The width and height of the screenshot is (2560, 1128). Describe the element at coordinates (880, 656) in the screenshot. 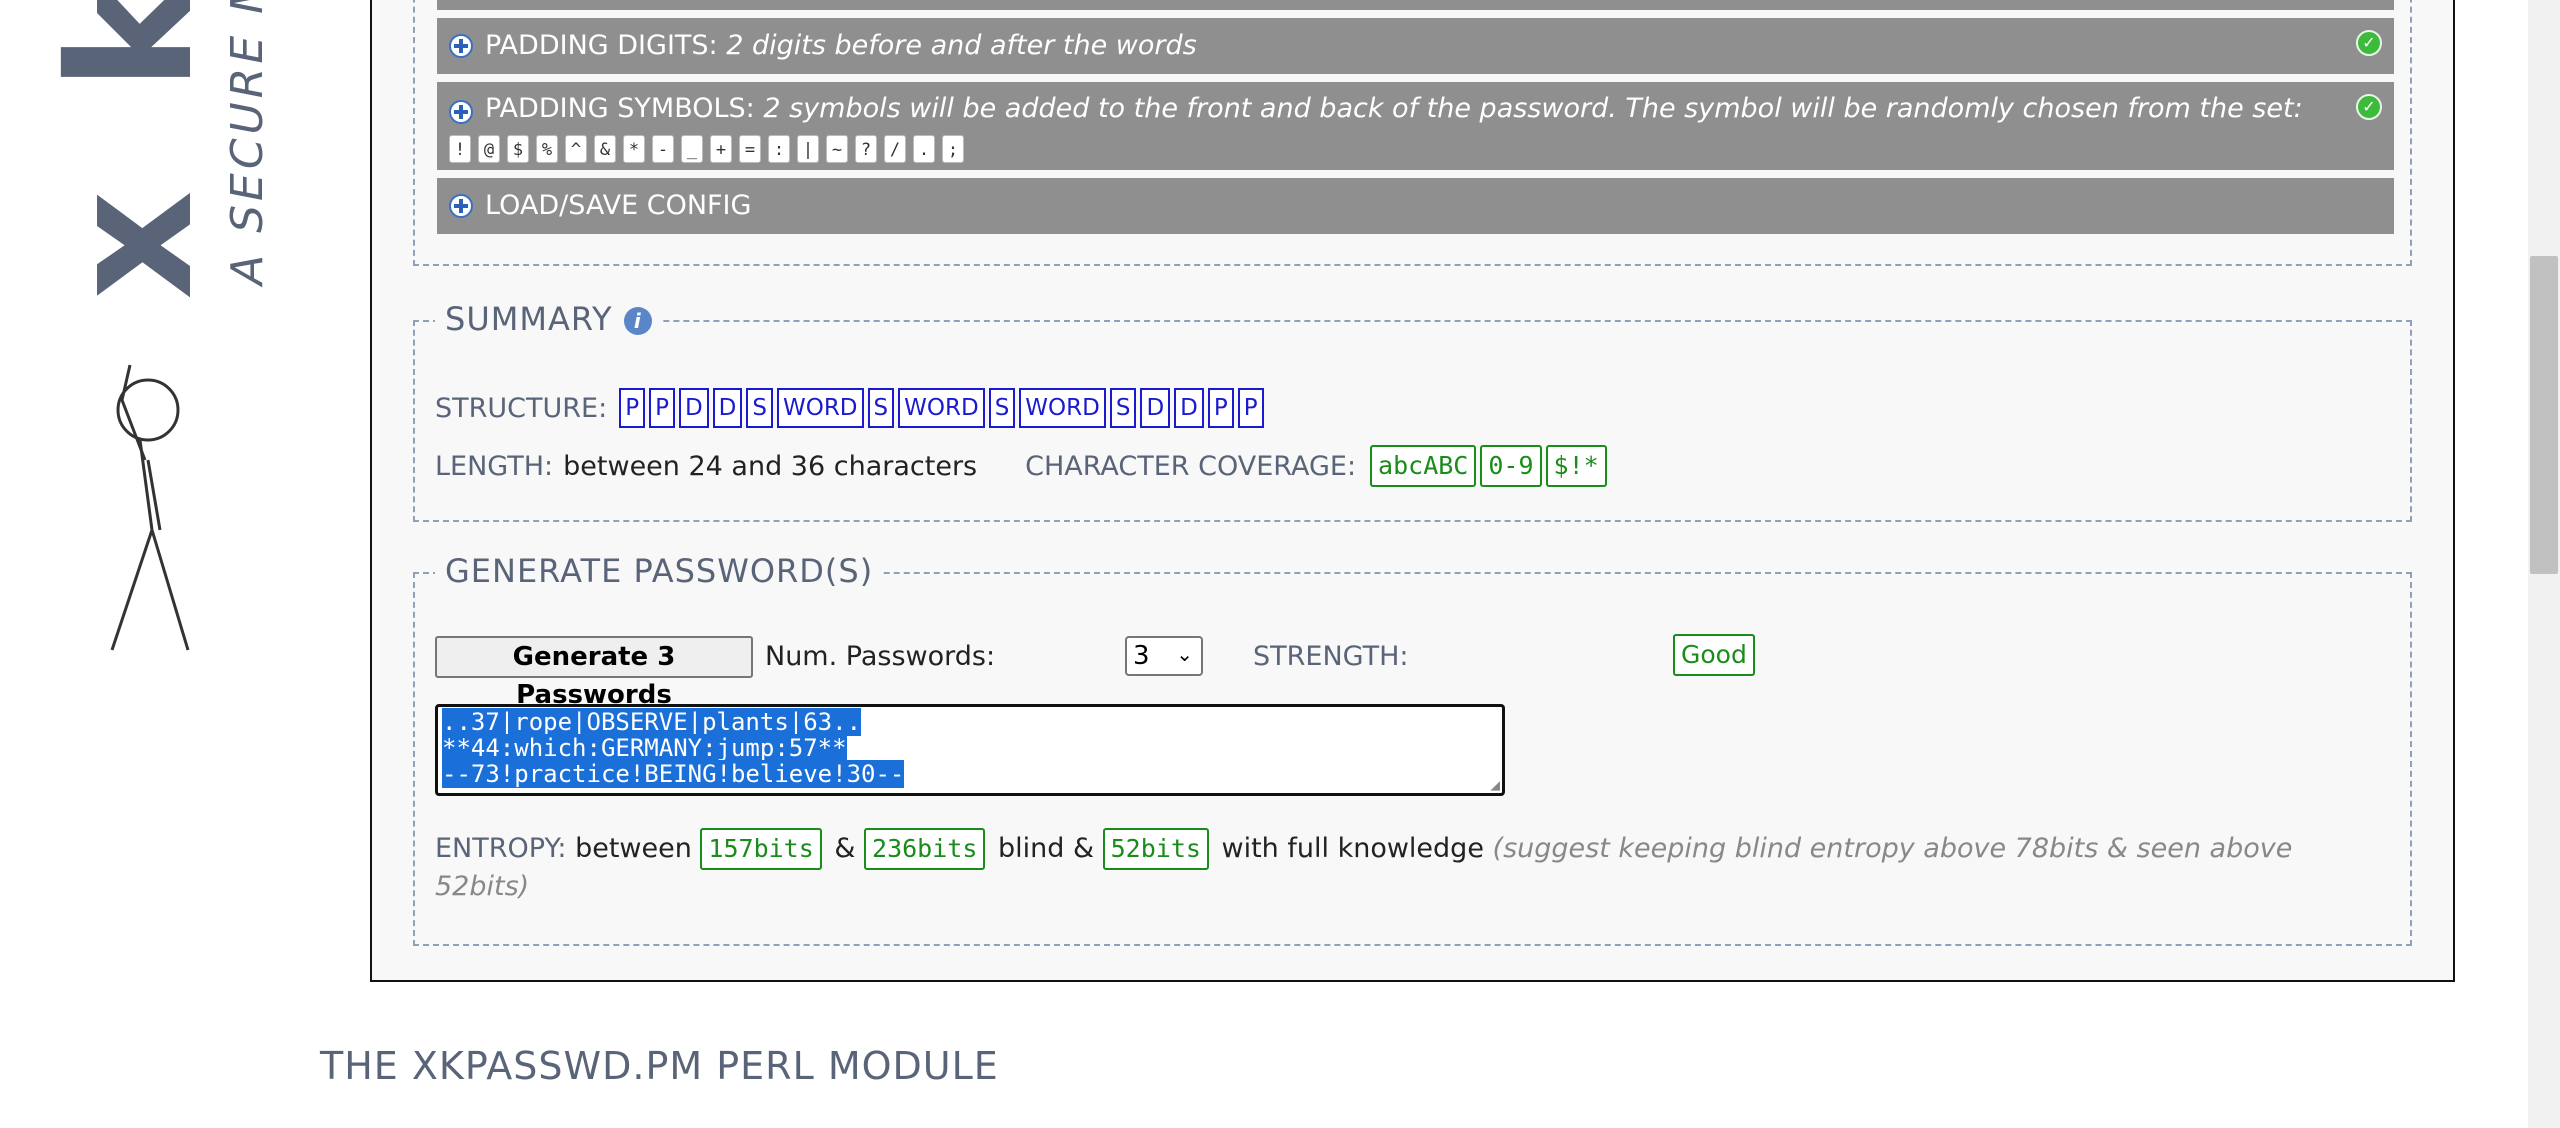

I see `num-passwords-label: Num. Passwords:` at that location.